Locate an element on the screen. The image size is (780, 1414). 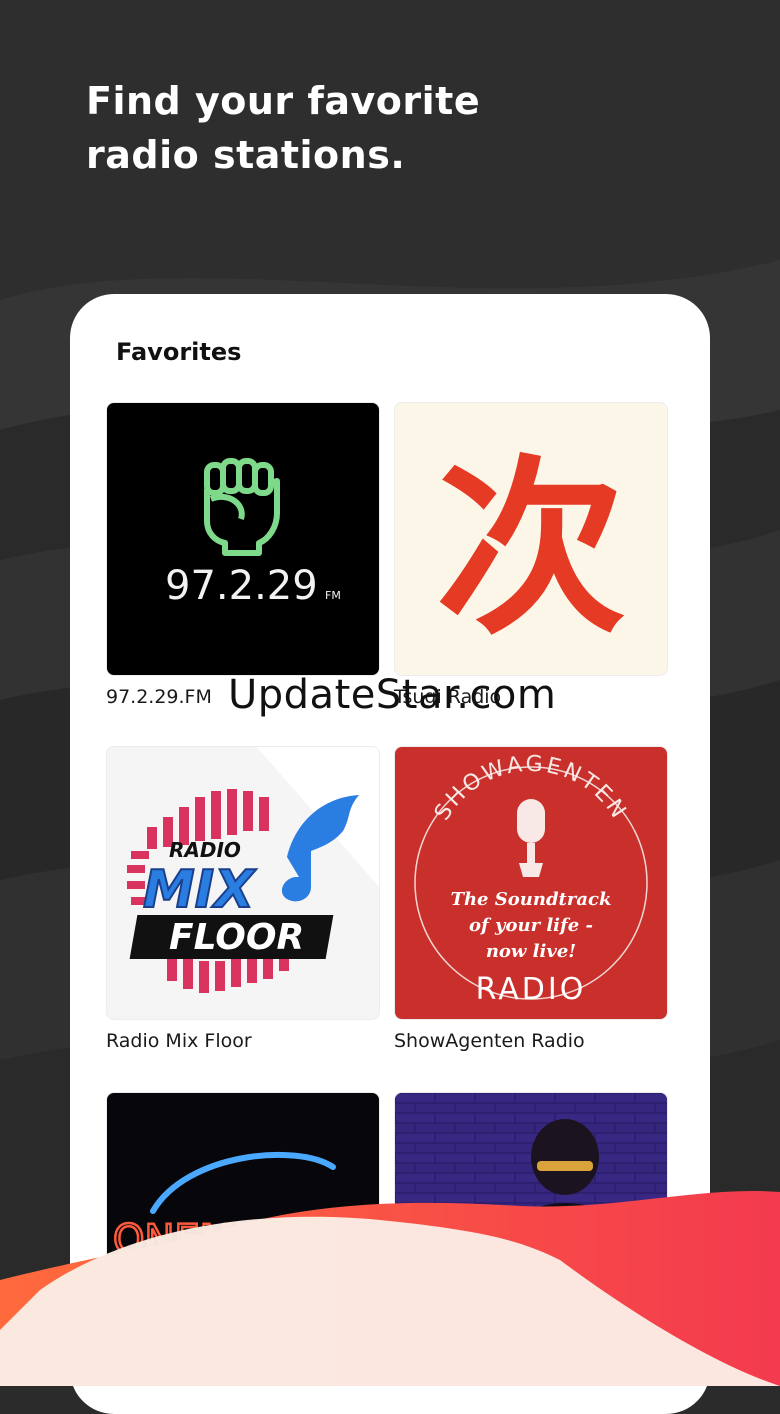
logo-tagline-3: now live! is located at coordinates (531, 951).